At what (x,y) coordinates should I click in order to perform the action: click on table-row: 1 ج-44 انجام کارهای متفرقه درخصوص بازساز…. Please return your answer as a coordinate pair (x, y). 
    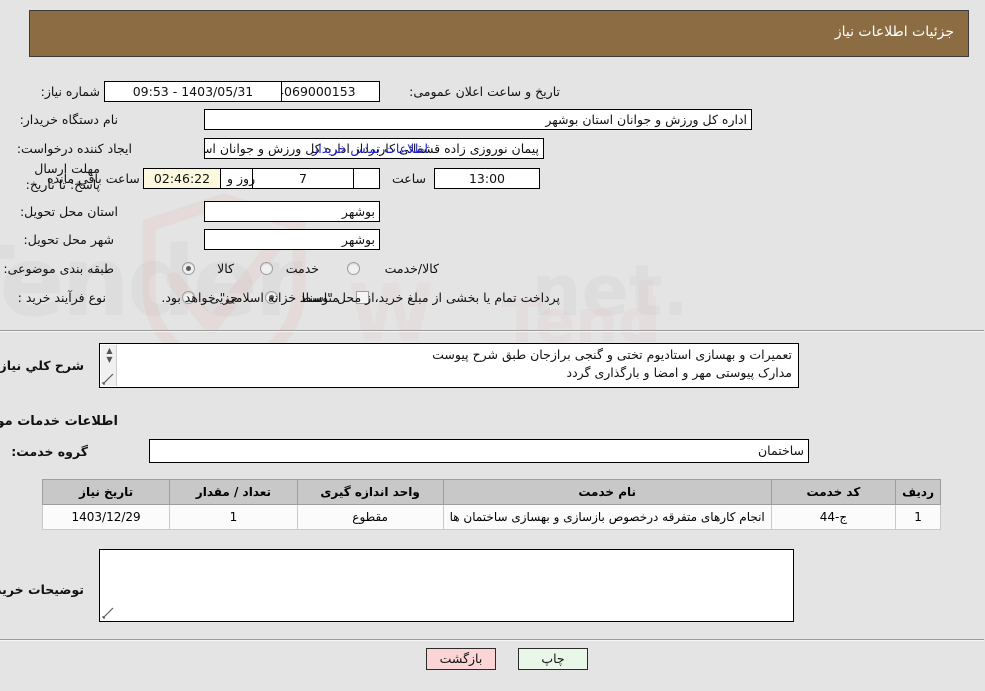
    Looking at the image, I should click on (492, 517).